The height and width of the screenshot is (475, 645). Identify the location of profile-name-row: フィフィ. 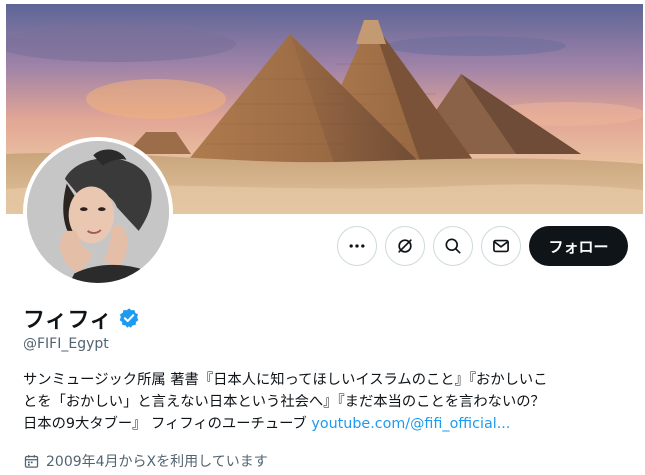
(81, 318).